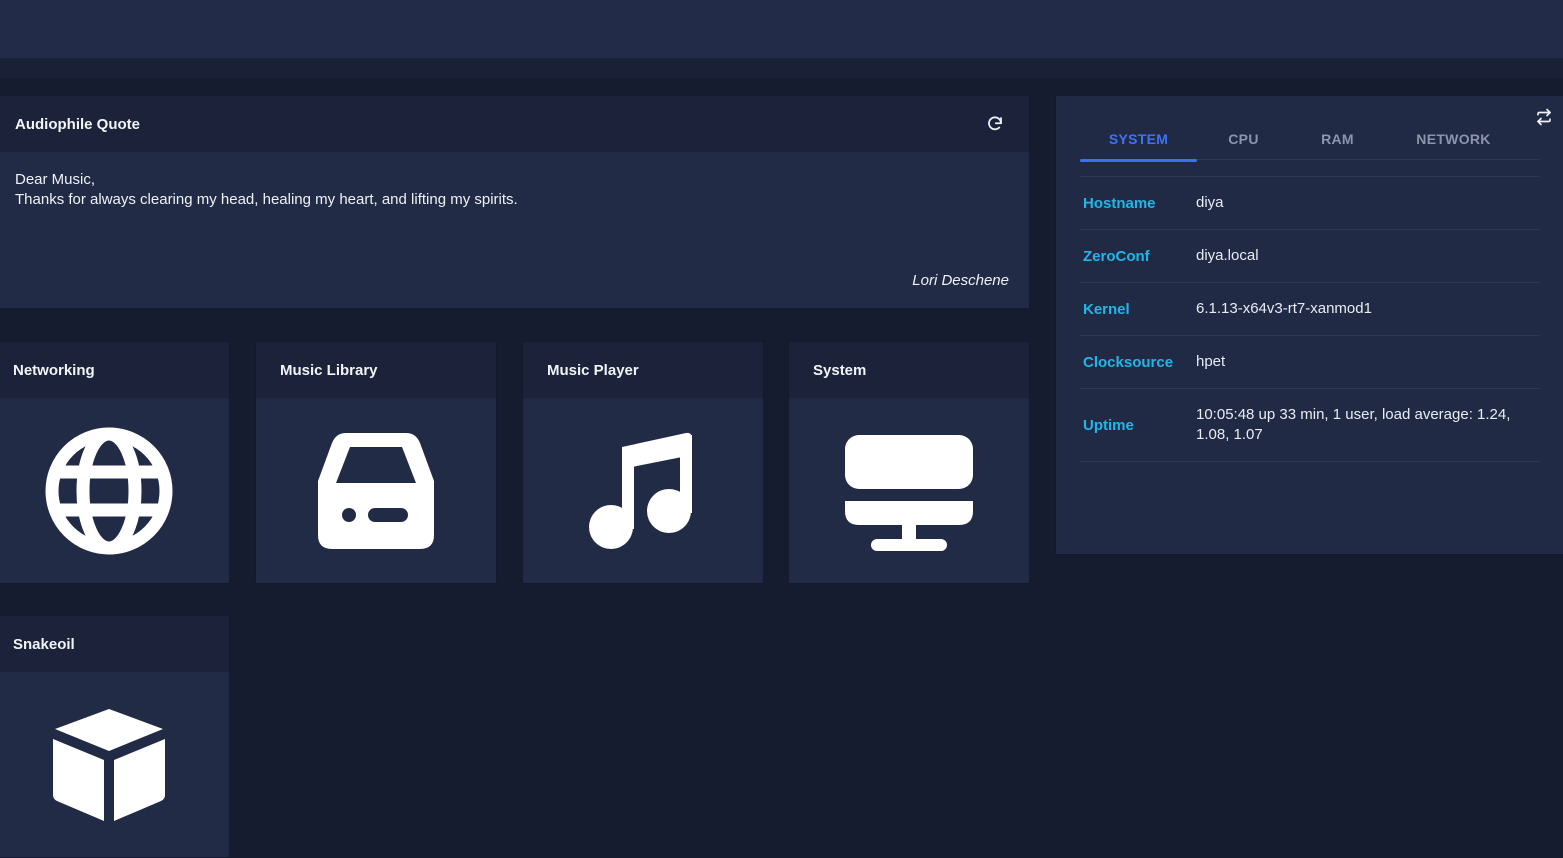 This screenshot has height=858, width=1563. I want to click on tile-music-library: Music Library, so click(376, 462).